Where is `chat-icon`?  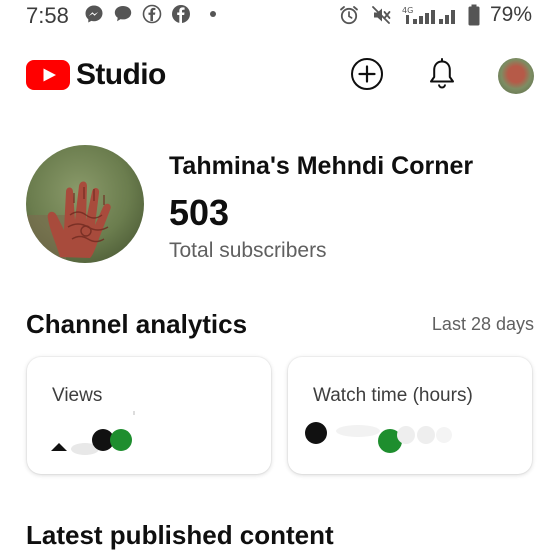
chat-icon is located at coordinates (123, 14).